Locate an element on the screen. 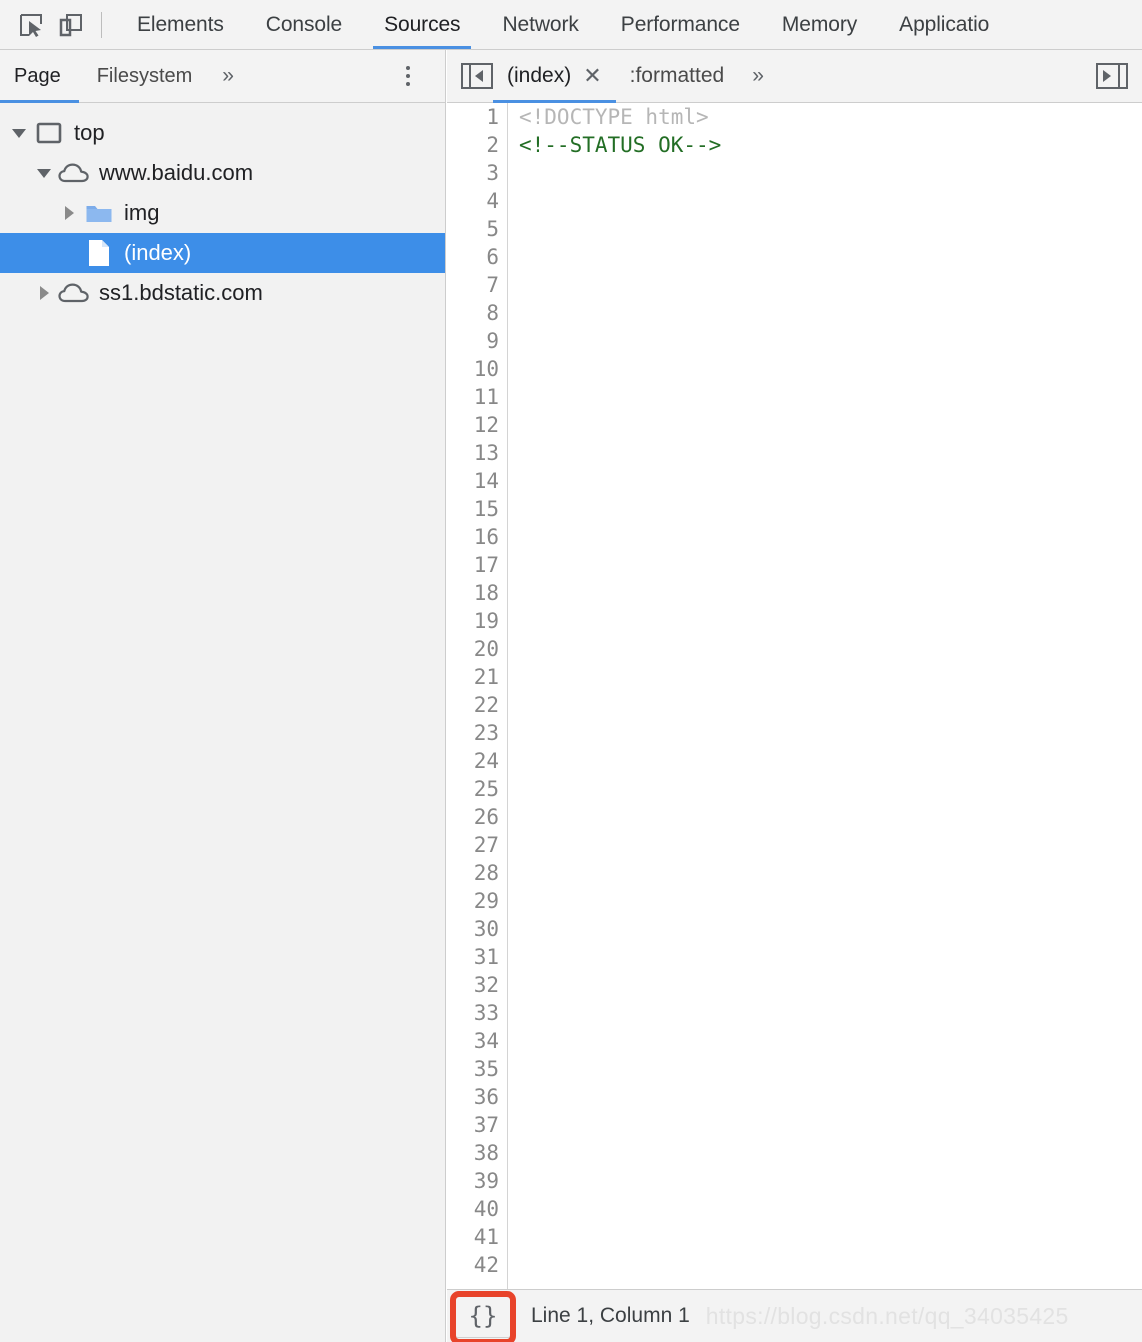  tree-row-top: top is located at coordinates (222, 133).